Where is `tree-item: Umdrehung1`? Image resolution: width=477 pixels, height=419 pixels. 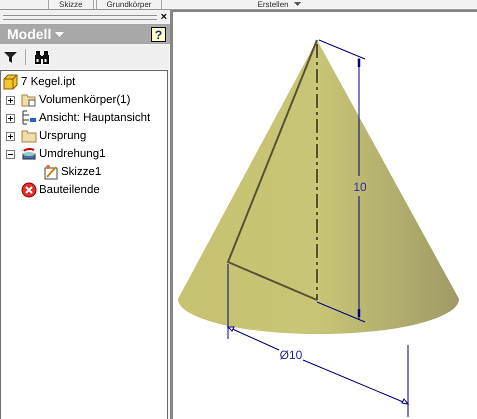
tree-item: Umdrehung1 is located at coordinates (72, 154).